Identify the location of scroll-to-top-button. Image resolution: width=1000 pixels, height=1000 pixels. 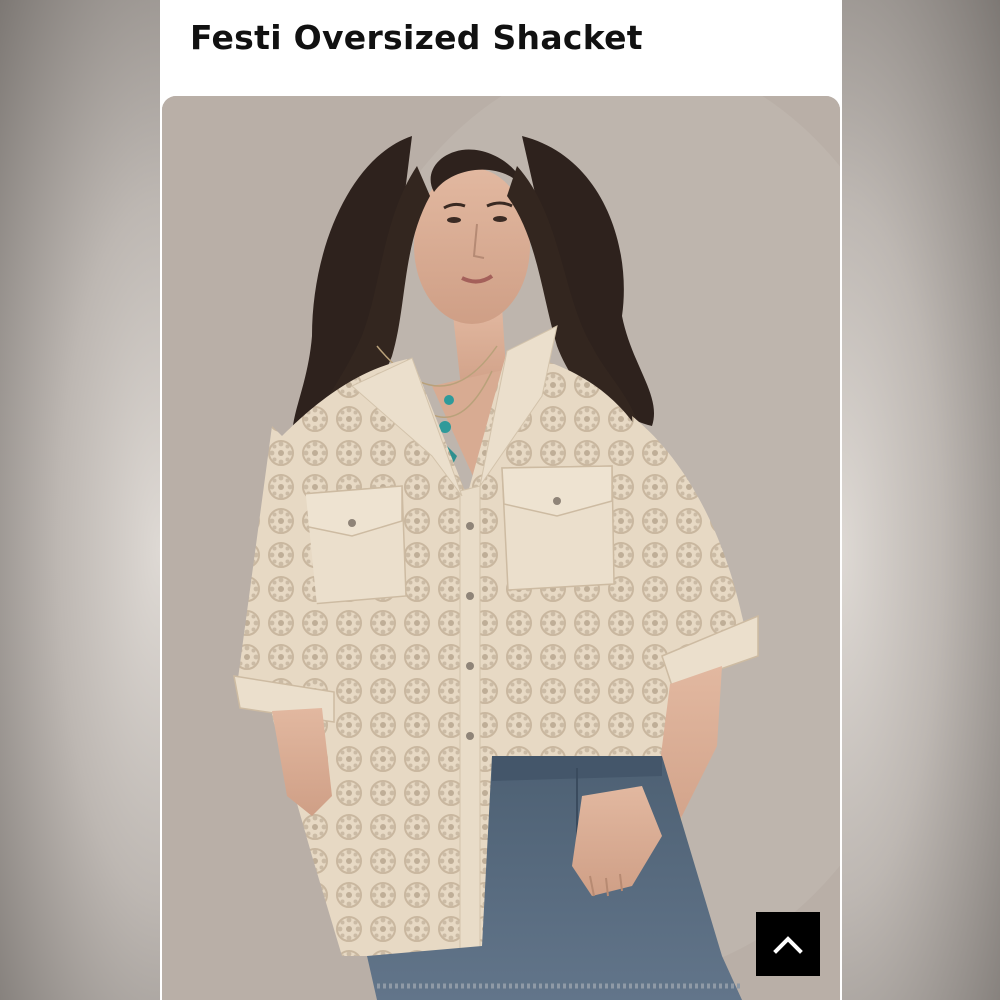
(788, 944).